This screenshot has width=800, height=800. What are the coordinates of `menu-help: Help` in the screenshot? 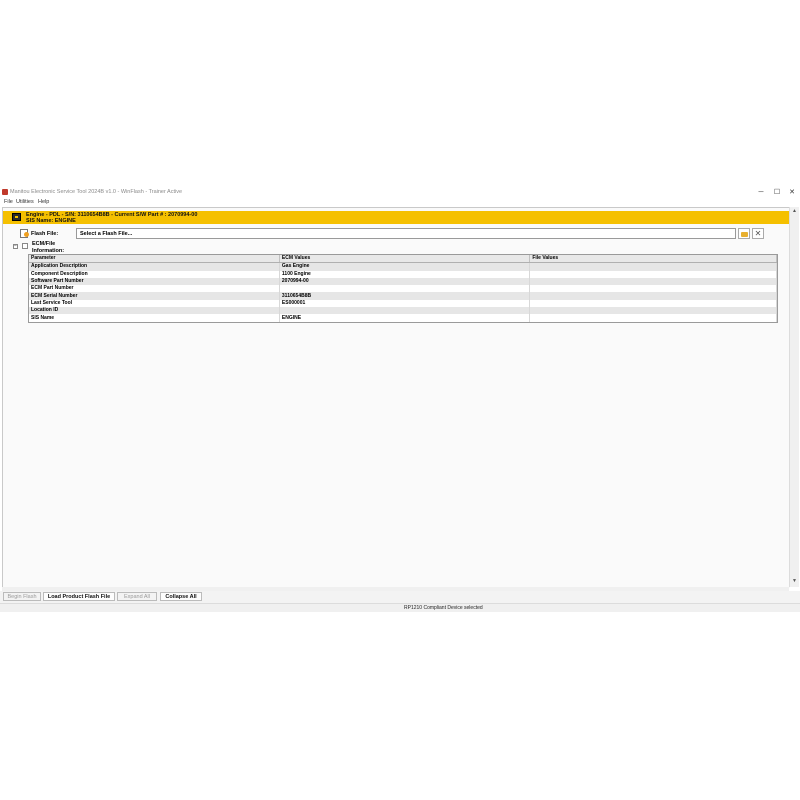 It's located at (43, 202).